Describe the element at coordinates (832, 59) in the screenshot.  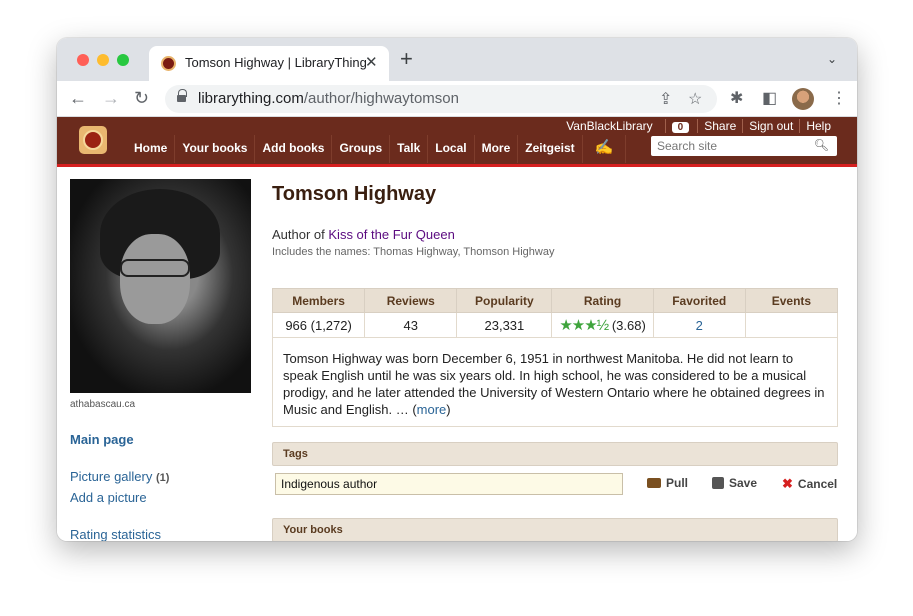
I see `tab-search-icon: ⌄` at that location.